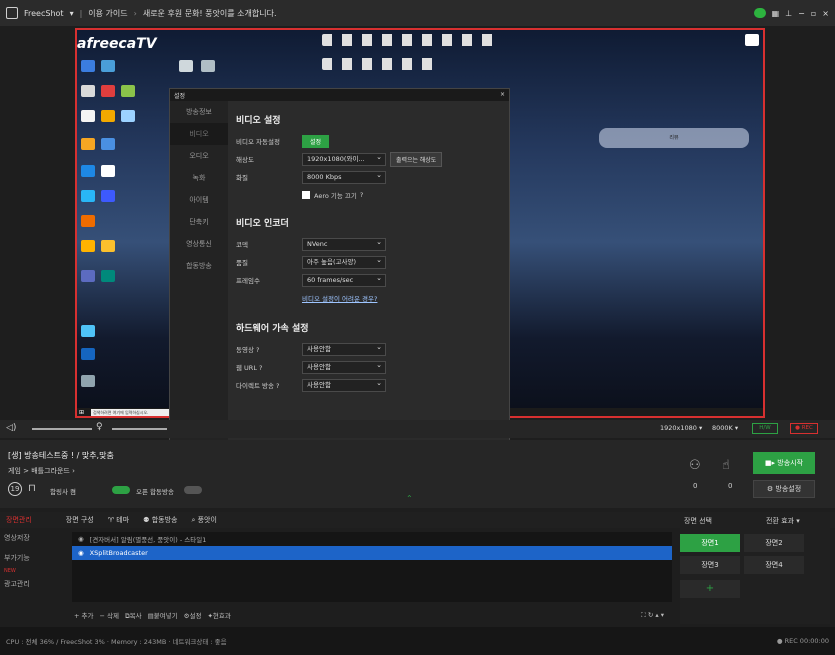  I want to click on hw-video-select: 사용안함, so click(344, 349).